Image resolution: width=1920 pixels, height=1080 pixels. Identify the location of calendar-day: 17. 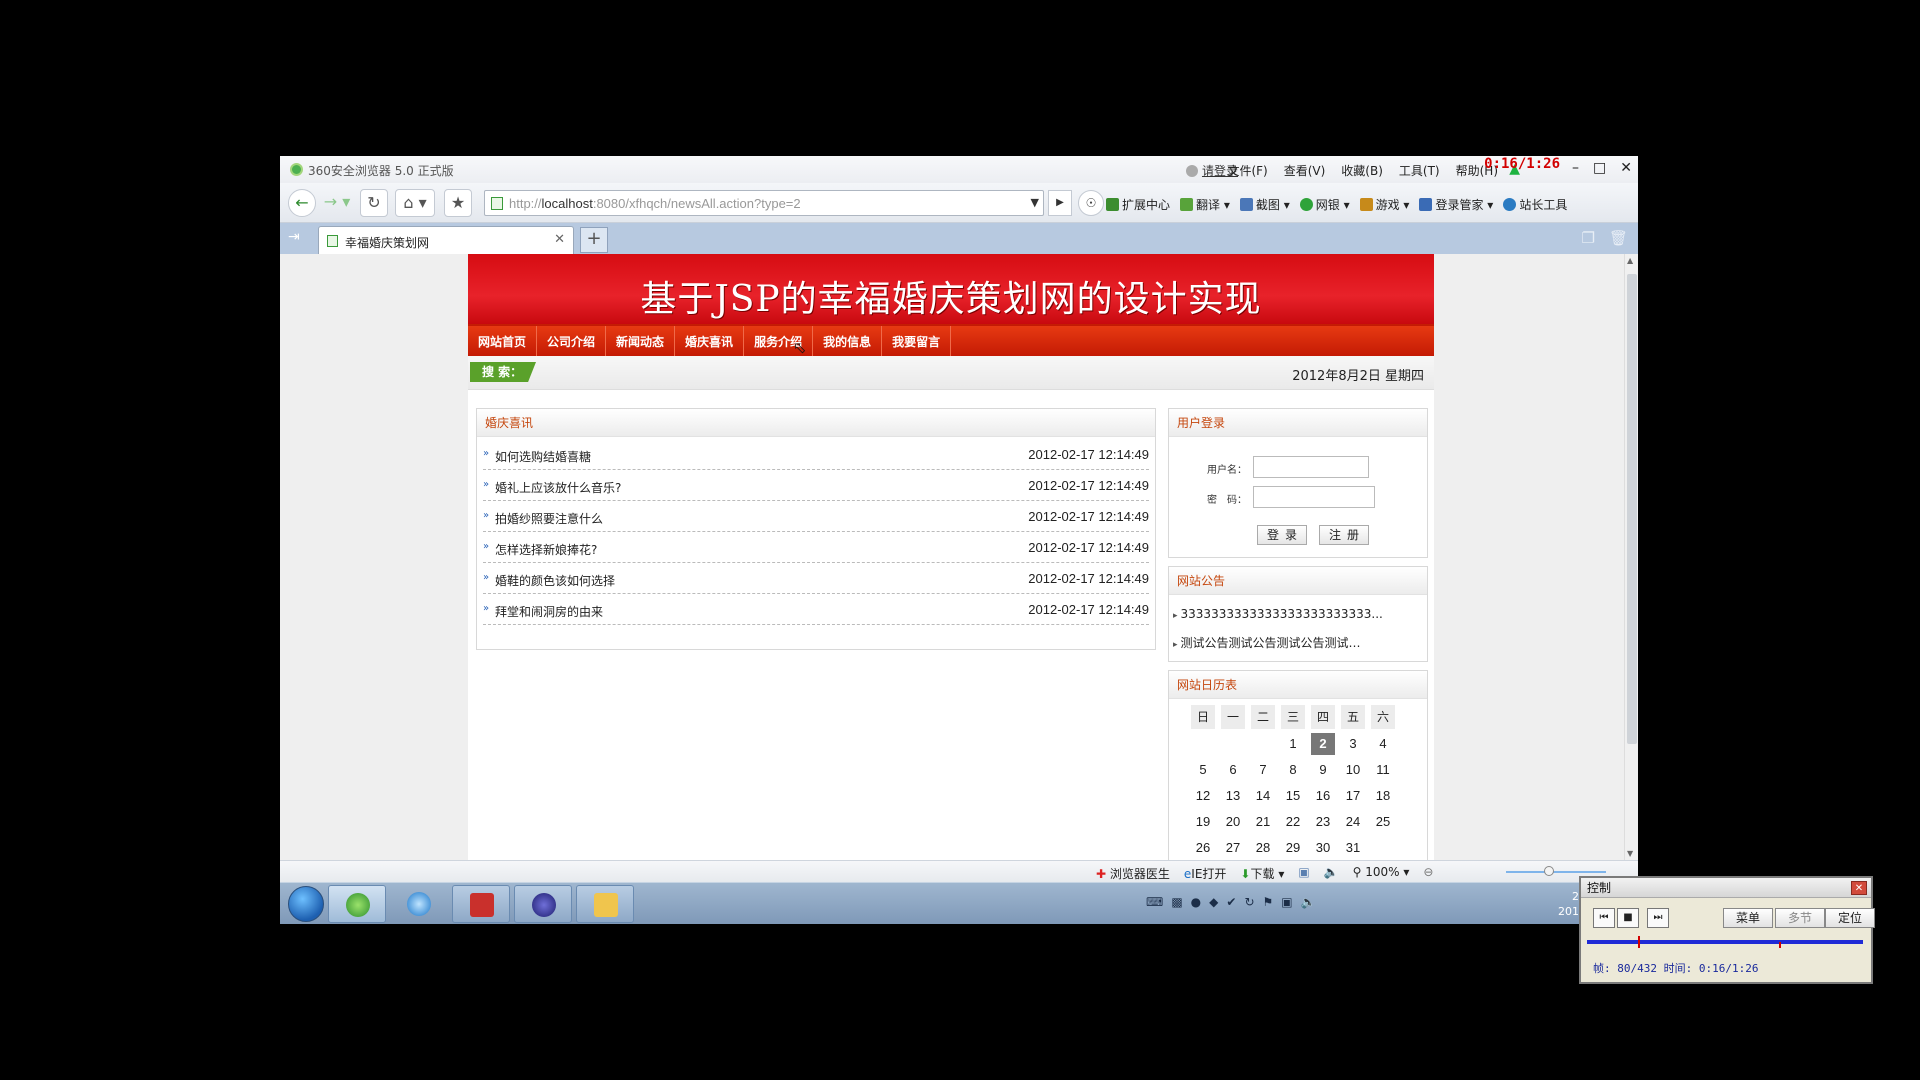
(1353, 796).